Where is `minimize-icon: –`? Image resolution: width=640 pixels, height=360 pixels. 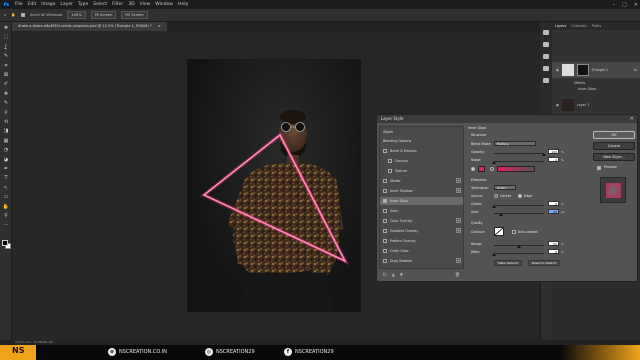
minimize-icon: – is located at coordinates (614, 5).